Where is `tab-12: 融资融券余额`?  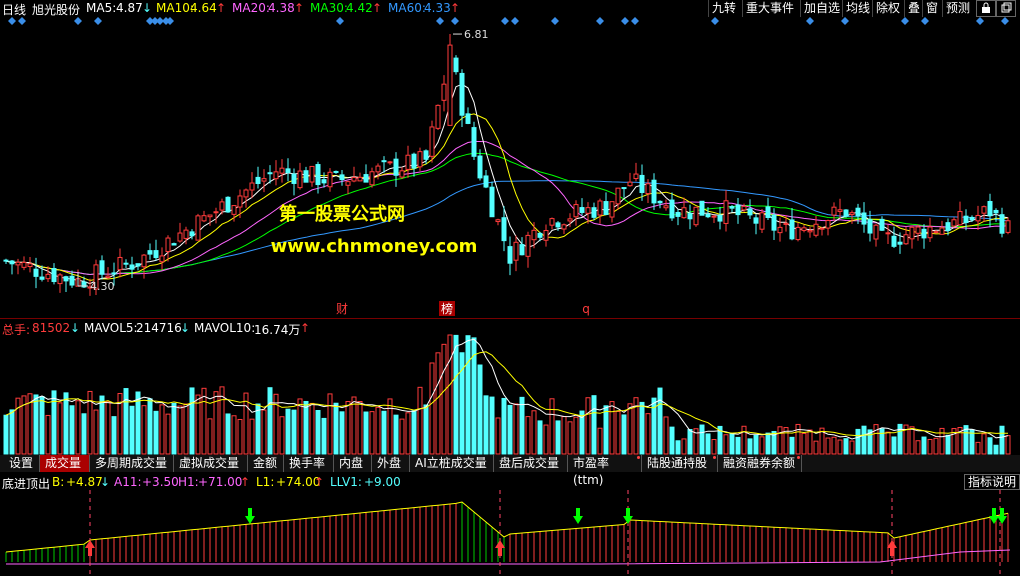
tab-12: 融资融券余额 is located at coordinates (760, 463).